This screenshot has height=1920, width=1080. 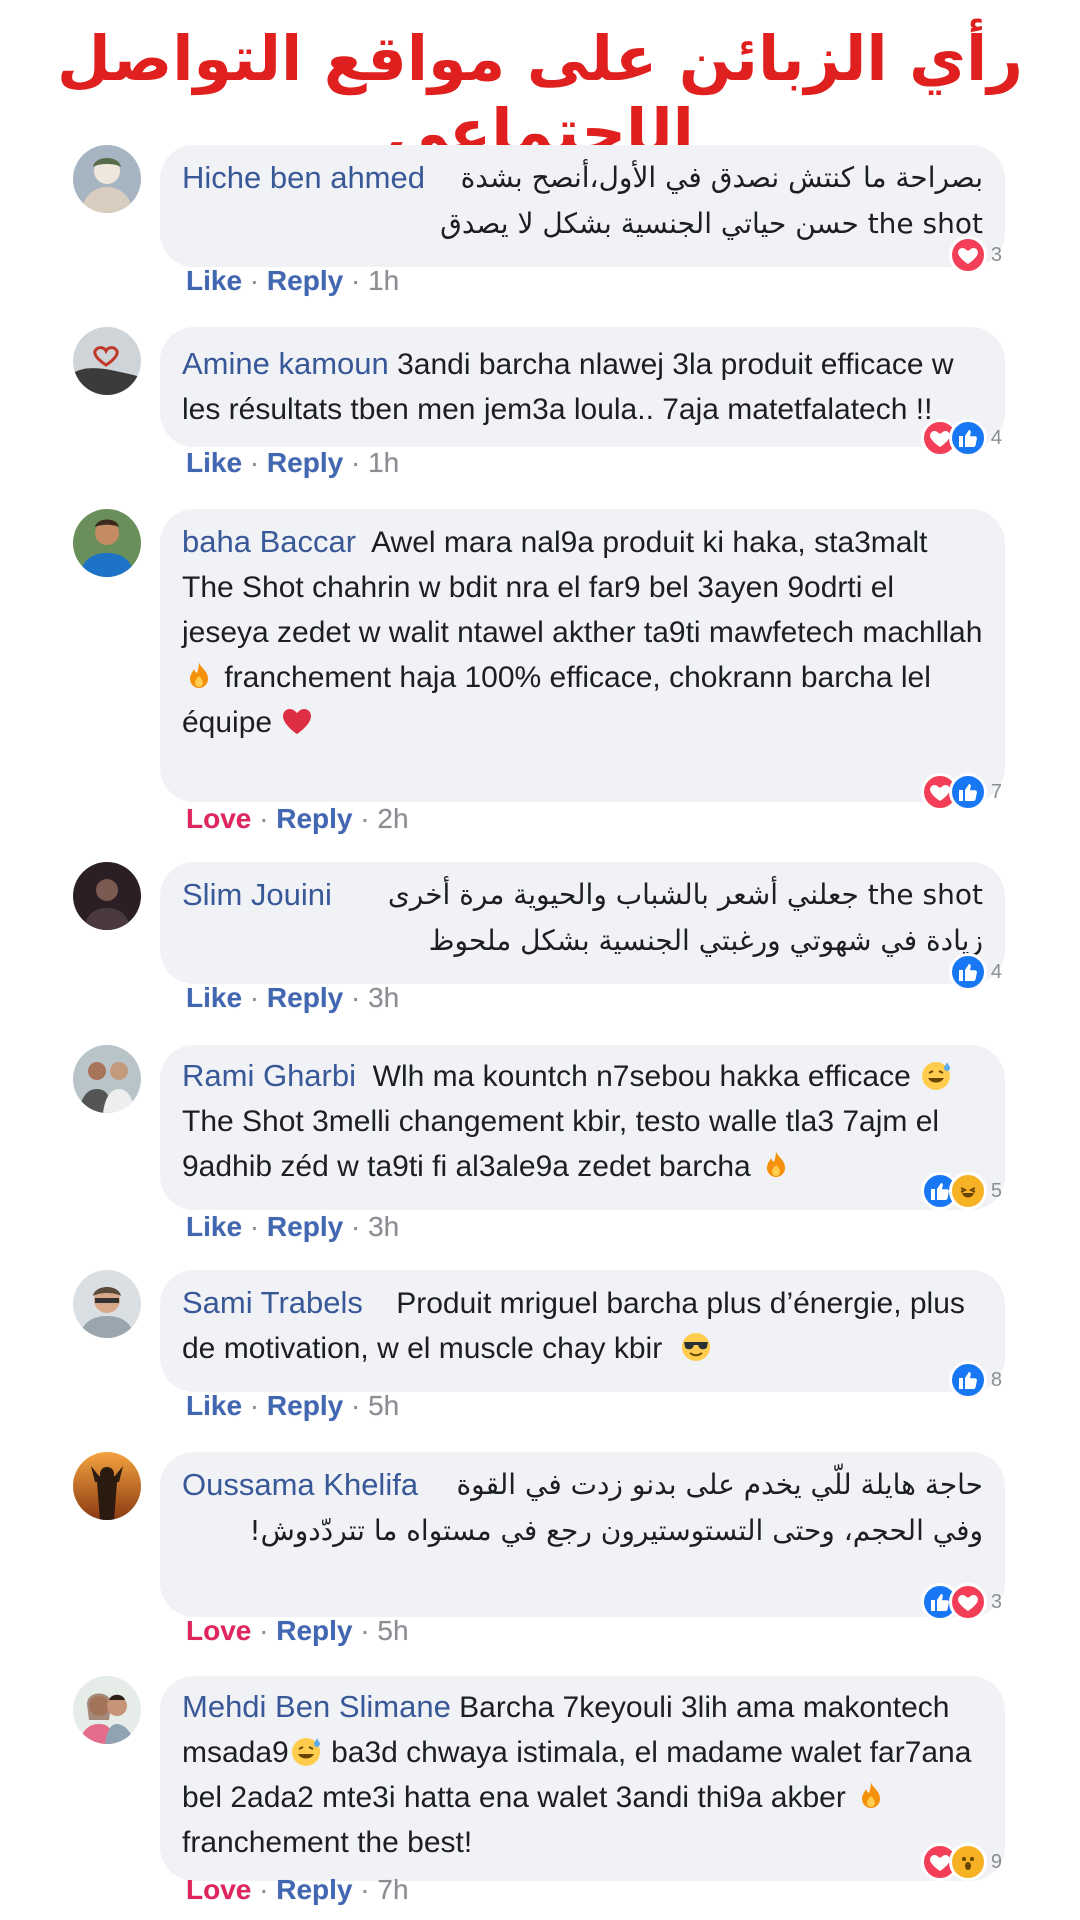 I want to click on commenter-name: Slim Jouini, so click(x=257, y=895).